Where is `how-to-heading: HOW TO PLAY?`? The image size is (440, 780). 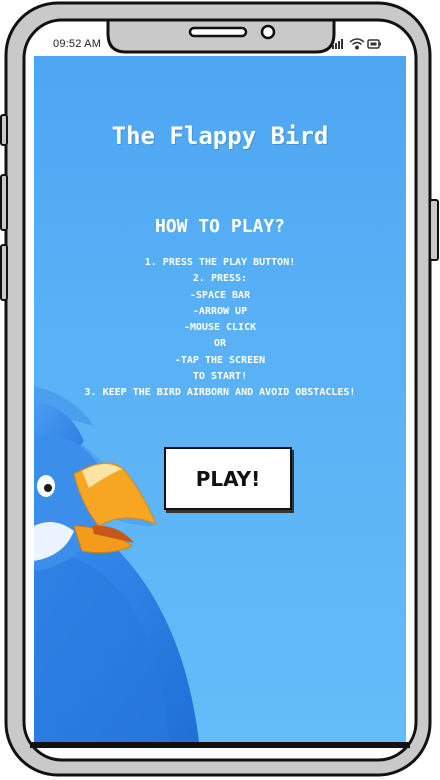
how-to-heading: HOW TO PLAY? is located at coordinates (220, 226).